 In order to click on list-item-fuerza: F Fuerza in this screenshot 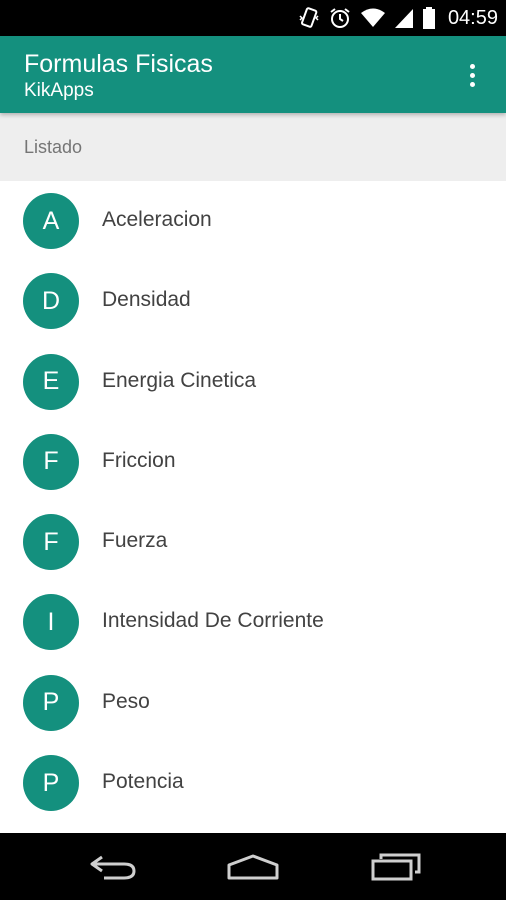, I will do `click(253, 542)`.